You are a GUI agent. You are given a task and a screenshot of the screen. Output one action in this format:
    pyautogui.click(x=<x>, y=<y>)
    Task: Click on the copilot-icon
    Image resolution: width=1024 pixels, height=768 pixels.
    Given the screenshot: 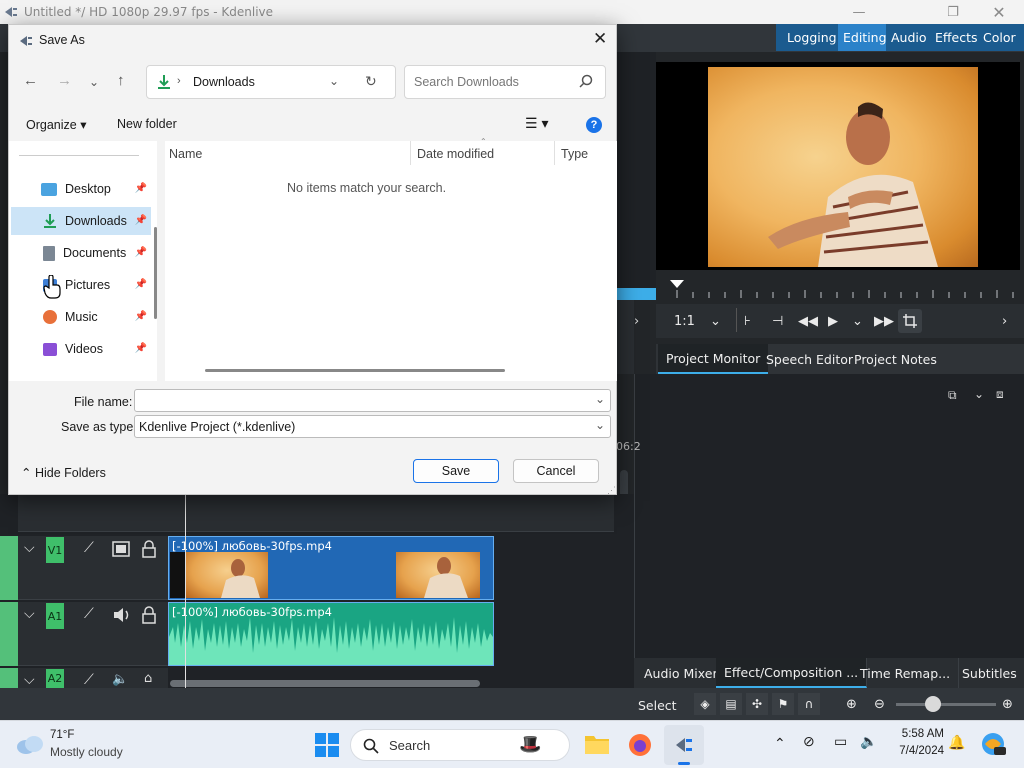 What is the action you would take?
    pyautogui.click(x=993, y=744)
    